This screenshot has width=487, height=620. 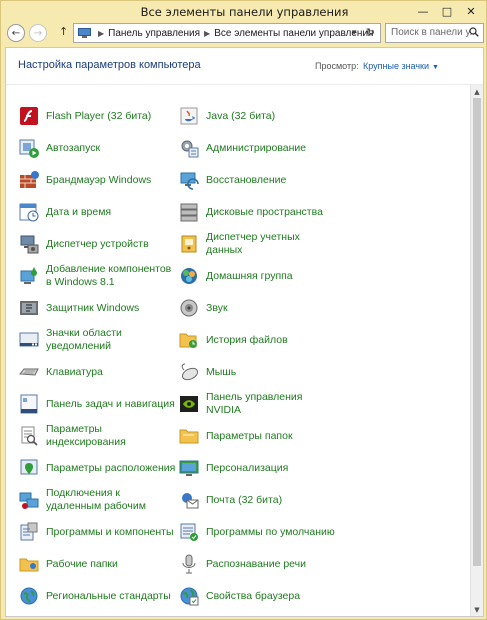 I want to click on cp-item-file-history: История файлов, so click(x=258, y=340).